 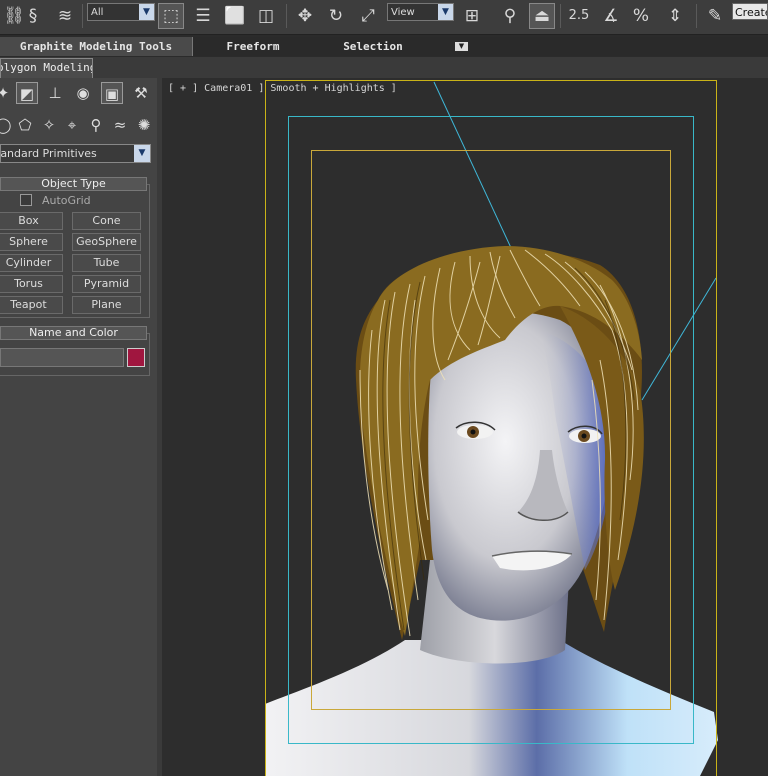 What do you see at coordinates (31, 263) in the screenshot?
I see `cylinder-button: Cylinder` at bounding box center [31, 263].